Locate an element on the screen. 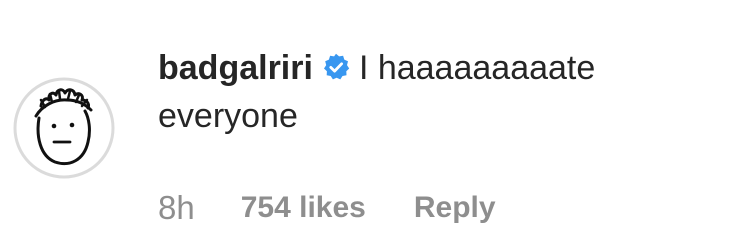 The height and width of the screenshot is (244, 734). comment-timestamp: 8h is located at coordinates (176, 208).